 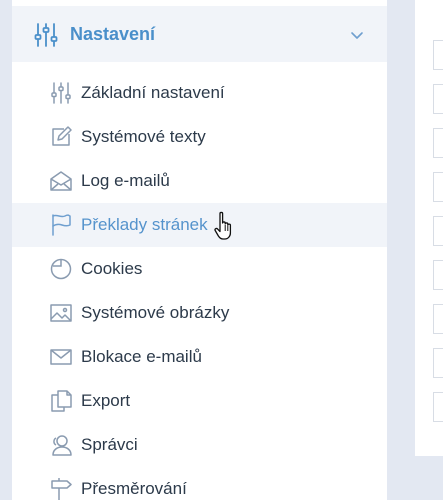 I want to click on menu-item-label: Správci, so click(x=109, y=444).